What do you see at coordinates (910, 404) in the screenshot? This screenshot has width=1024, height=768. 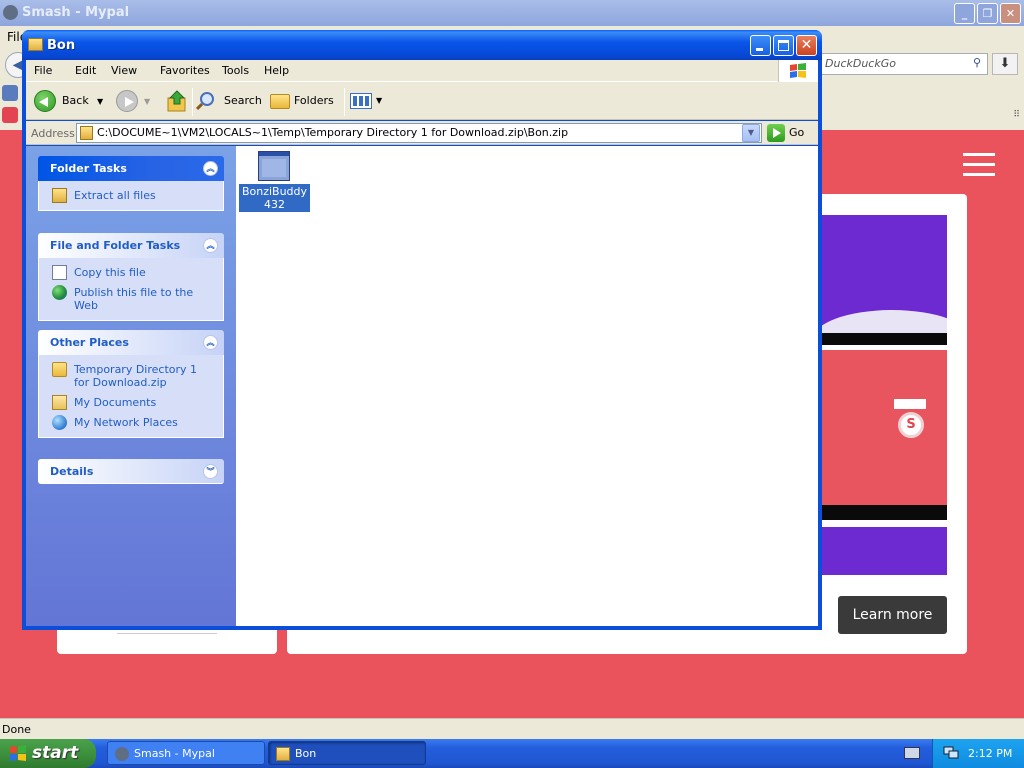 I see `web-badge-tag` at bounding box center [910, 404].